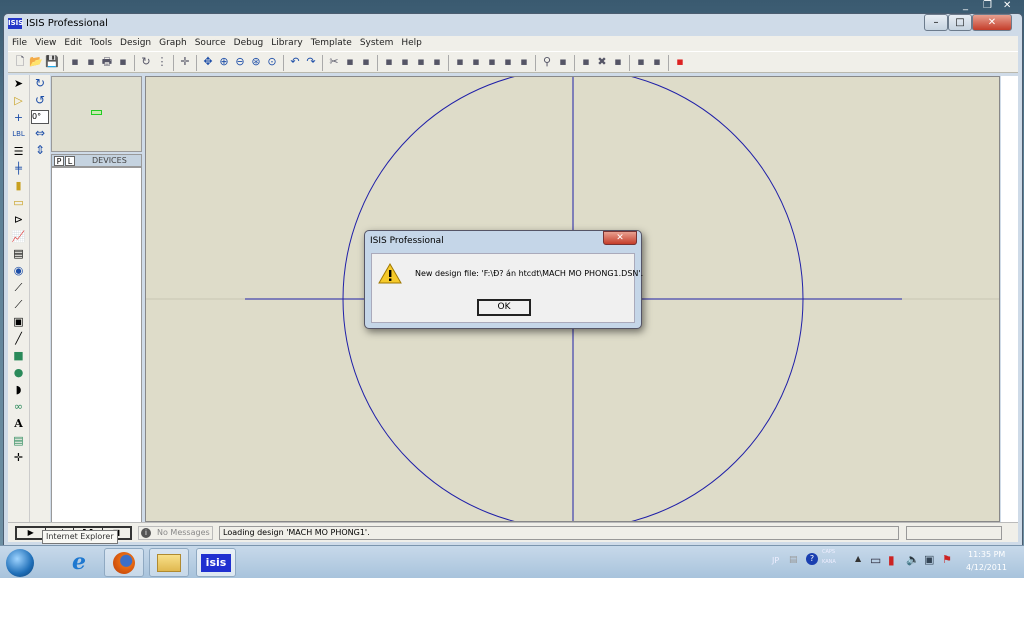  Describe the element at coordinates (18, 100) in the screenshot. I see `component-mode-icon: ▷` at that location.